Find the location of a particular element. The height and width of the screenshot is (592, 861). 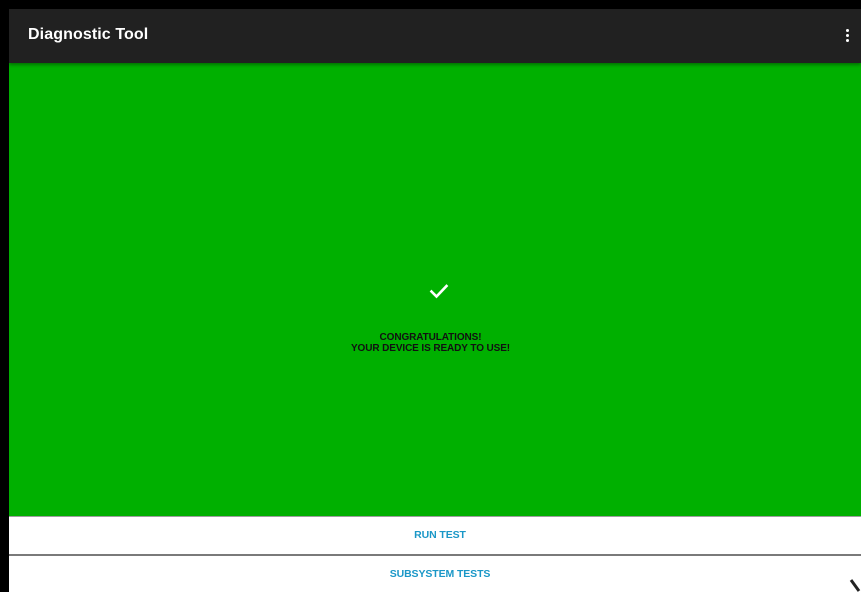

status-line-2: YOUR DEVICE IS READY TO USE! is located at coordinates (430, 348).